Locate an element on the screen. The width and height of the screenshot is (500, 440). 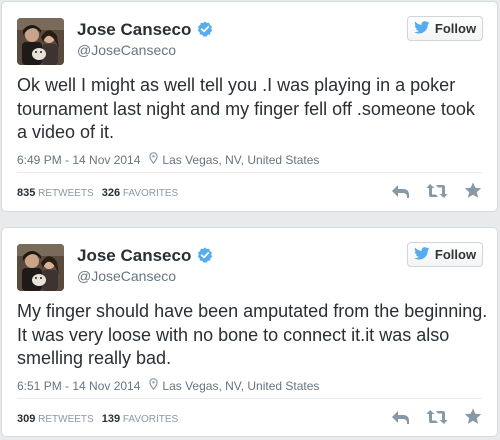
timestamp: 6:51 PM - 14 Nov 2014 is located at coordinates (78, 386).